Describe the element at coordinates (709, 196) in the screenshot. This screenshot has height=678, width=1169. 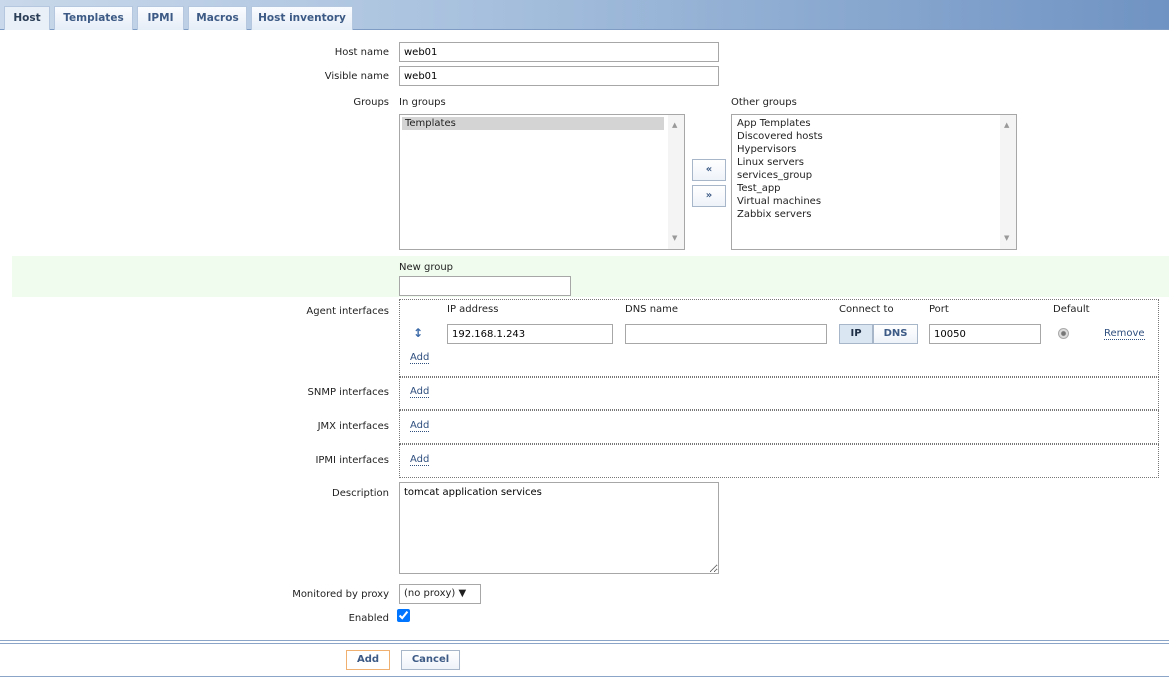
I see `move-right-button: »` at that location.